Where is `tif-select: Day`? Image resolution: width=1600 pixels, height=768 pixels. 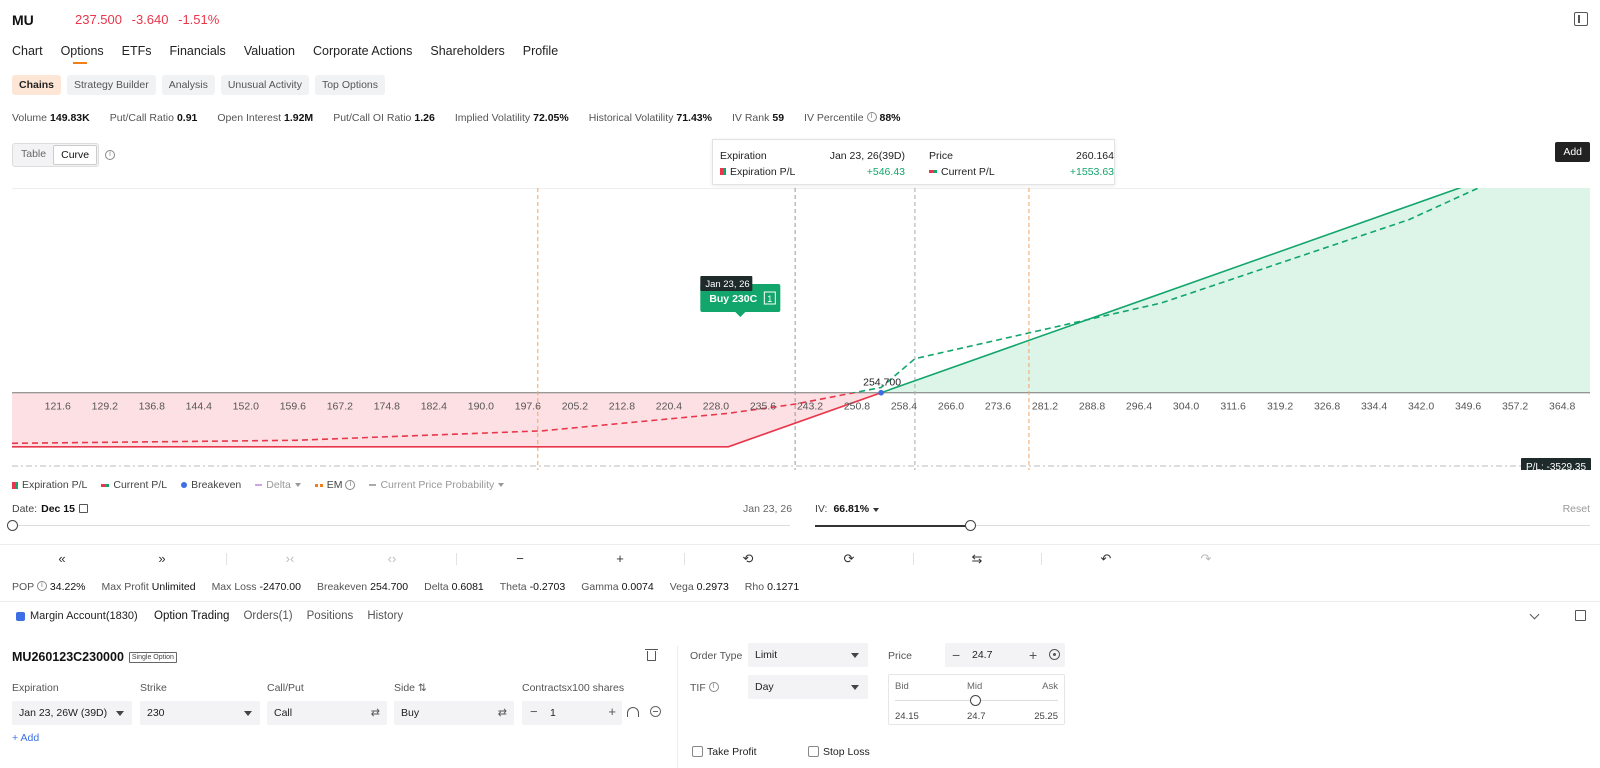
tif-select: Day is located at coordinates (808, 687).